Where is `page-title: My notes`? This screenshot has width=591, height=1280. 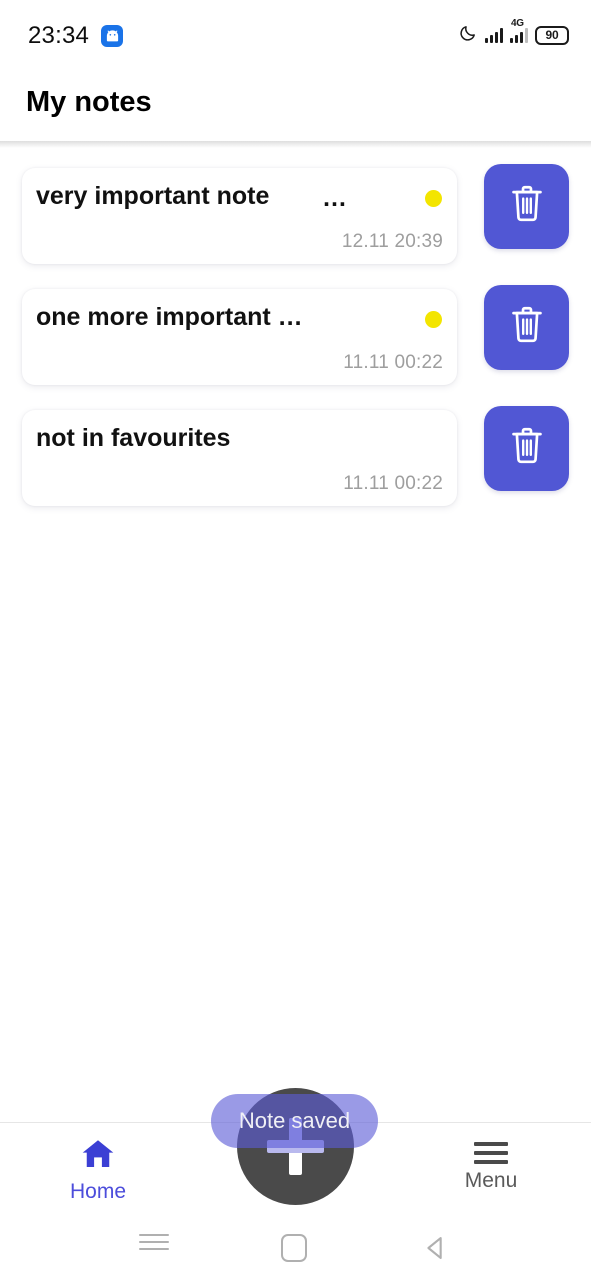
page-title: My notes is located at coordinates (89, 102).